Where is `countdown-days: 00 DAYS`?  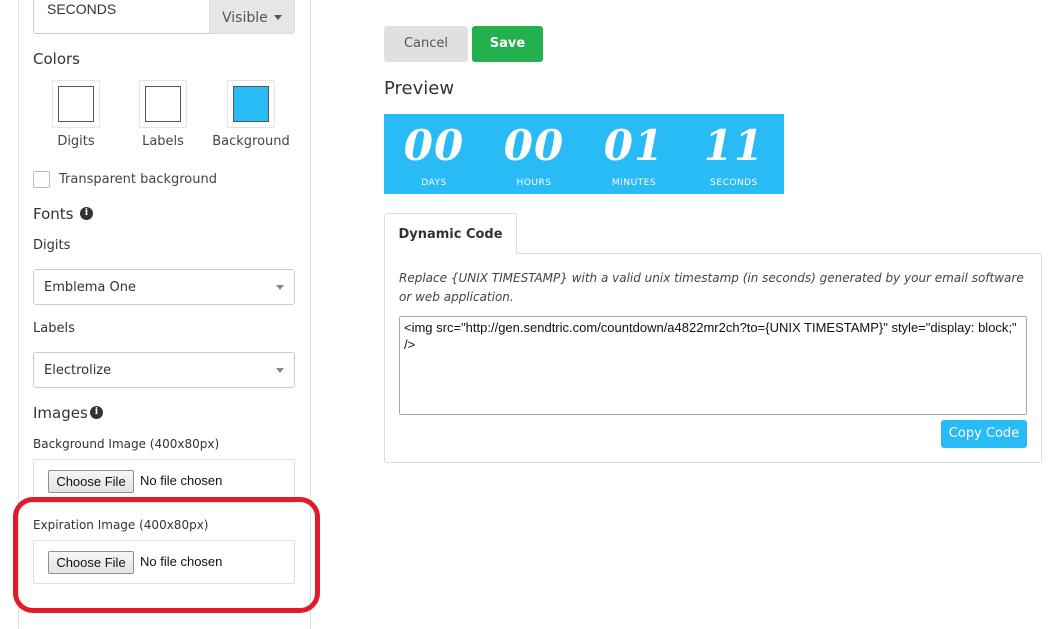 countdown-days: 00 DAYS is located at coordinates (434, 154).